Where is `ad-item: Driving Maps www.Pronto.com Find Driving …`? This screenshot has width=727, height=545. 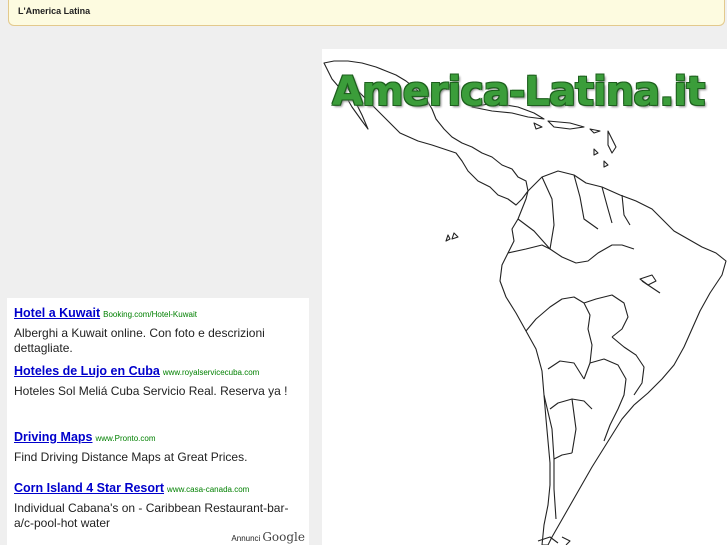 ad-item: Driving Maps www.Pronto.com Find Driving … is located at coordinates (159, 446).